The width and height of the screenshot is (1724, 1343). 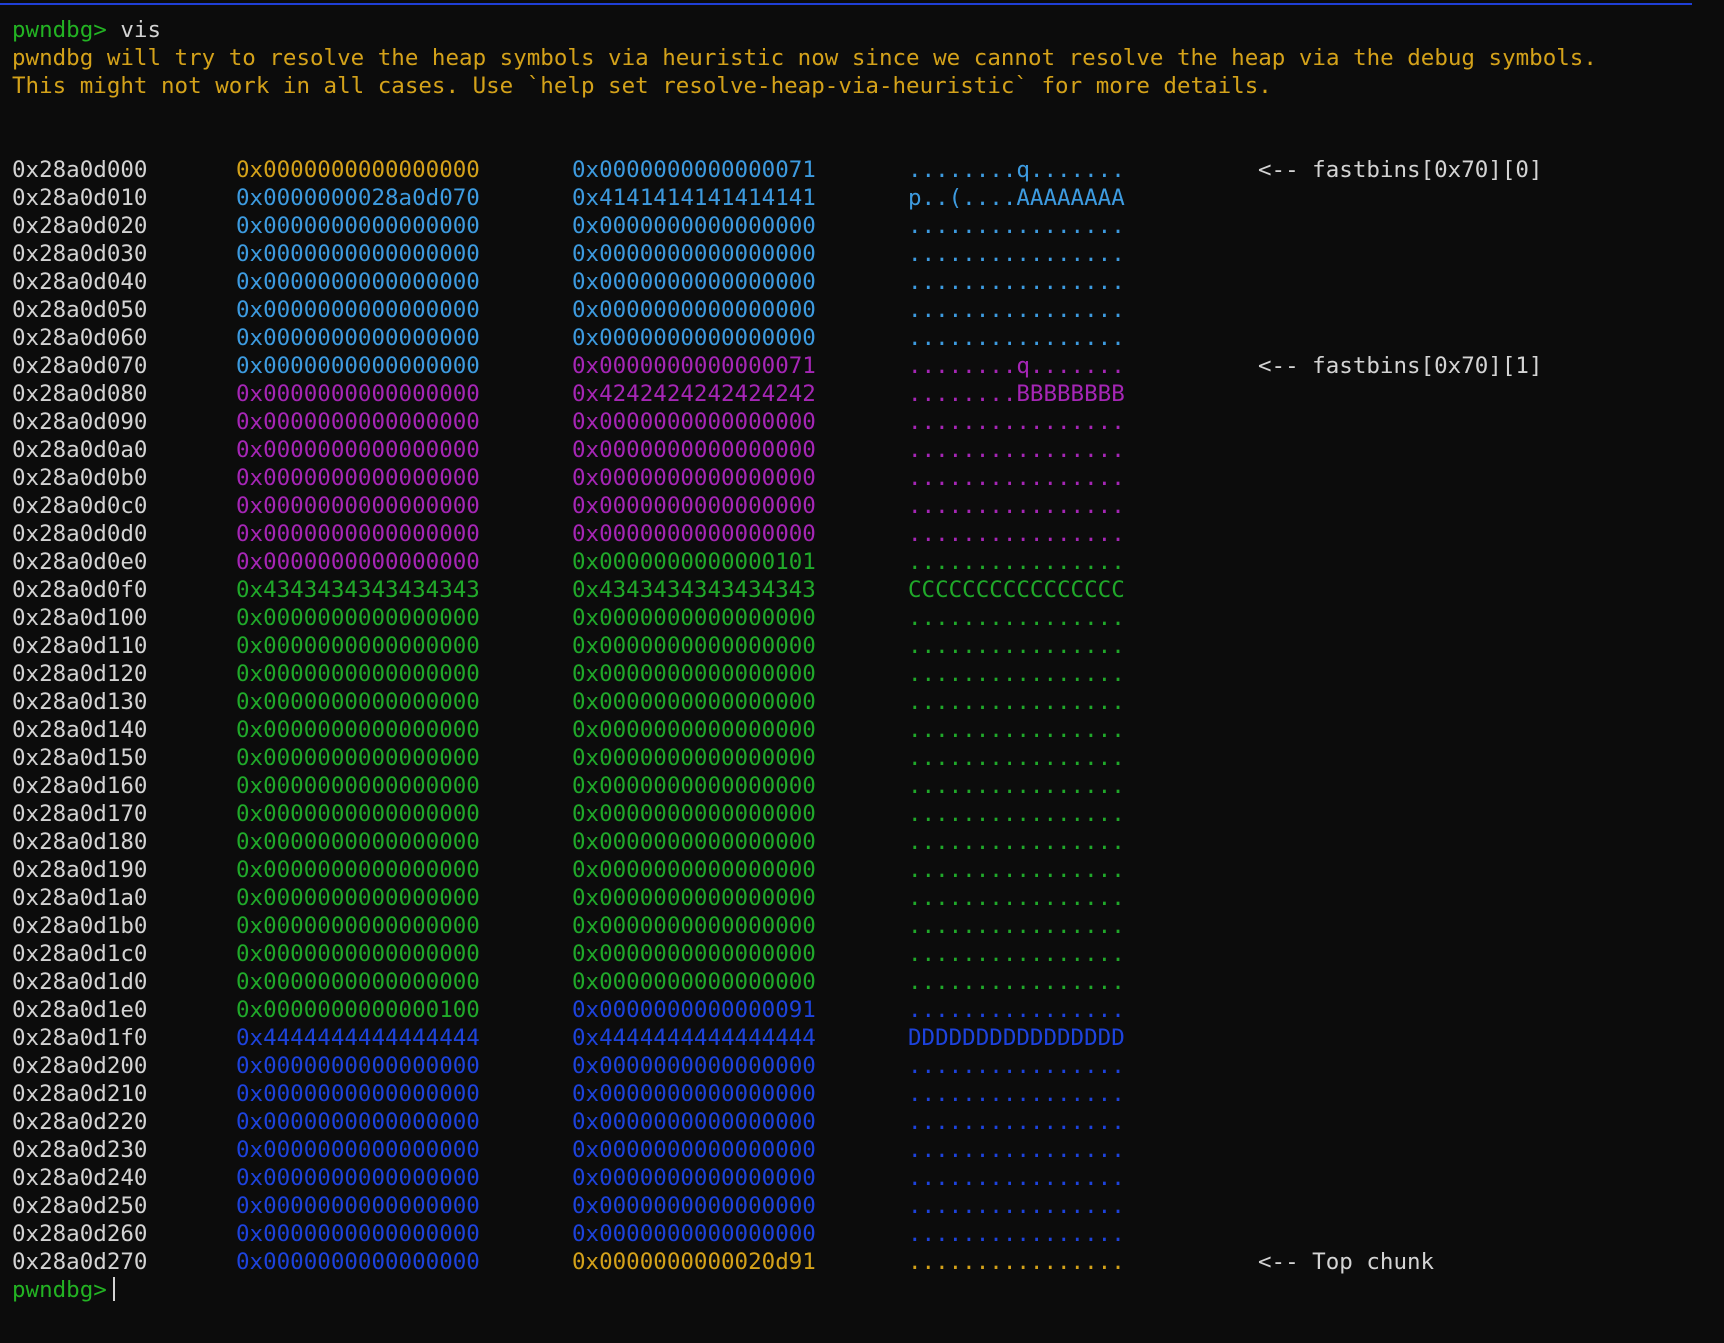 What do you see at coordinates (80, 1122) in the screenshot?
I see `heap-address: 0x28a0d220` at bounding box center [80, 1122].